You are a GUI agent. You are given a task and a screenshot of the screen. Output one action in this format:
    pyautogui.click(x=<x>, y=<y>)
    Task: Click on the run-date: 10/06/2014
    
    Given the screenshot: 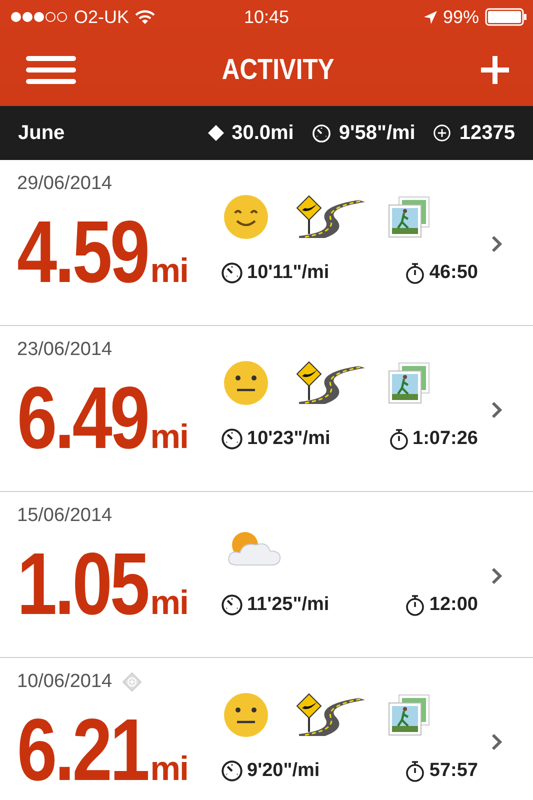 What is the action you would take?
    pyautogui.click(x=64, y=682)
    